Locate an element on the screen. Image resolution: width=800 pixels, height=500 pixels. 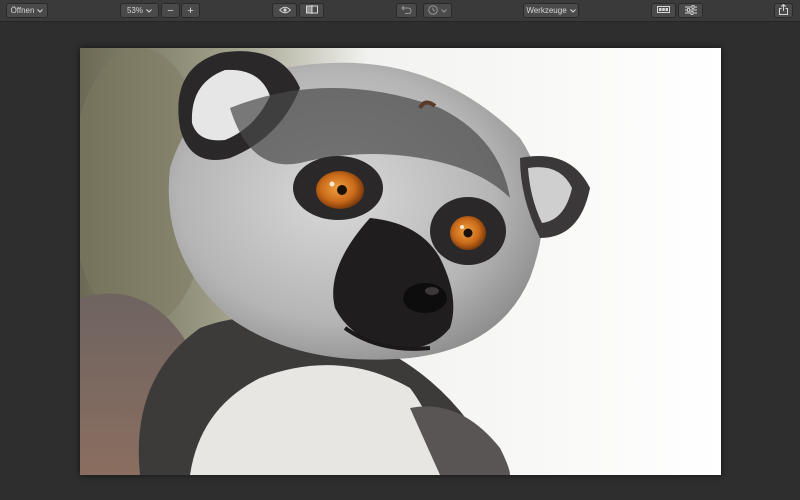
filmstrip-icon is located at coordinates (663, 10).